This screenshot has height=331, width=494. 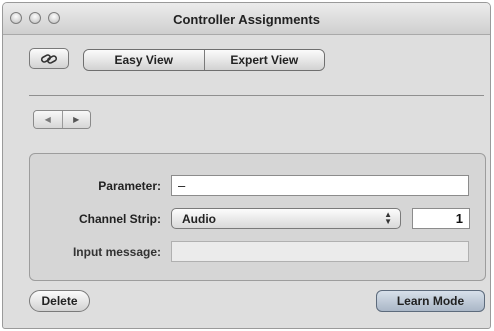 I want to click on chevron-updown-icon: ▲ ▼, so click(x=388, y=218).